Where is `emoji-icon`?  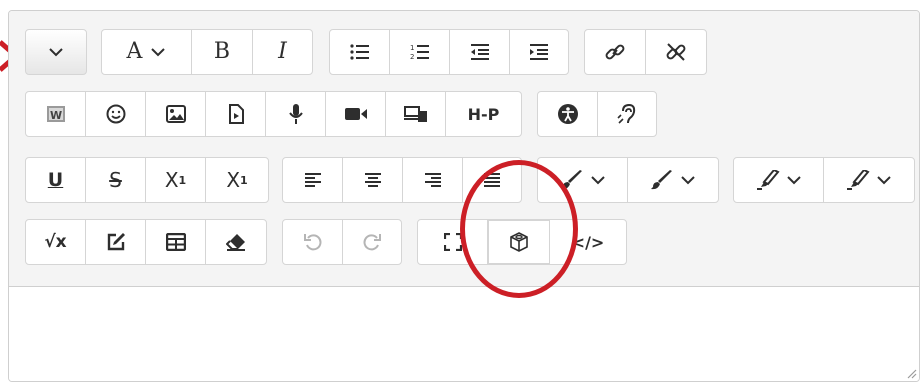
emoji-icon is located at coordinates (115, 114).